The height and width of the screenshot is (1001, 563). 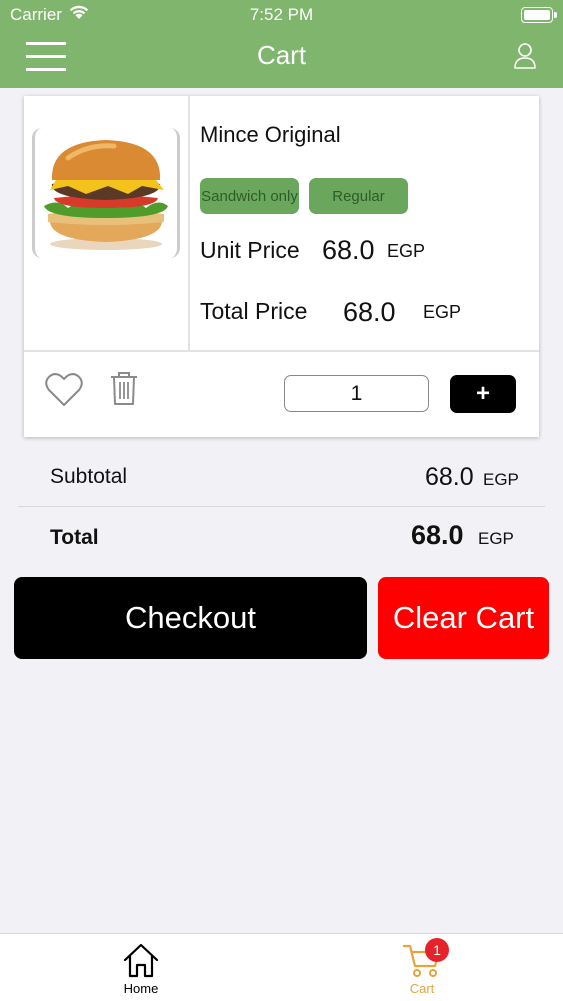 I want to click on total-label: Total, so click(x=74, y=537).